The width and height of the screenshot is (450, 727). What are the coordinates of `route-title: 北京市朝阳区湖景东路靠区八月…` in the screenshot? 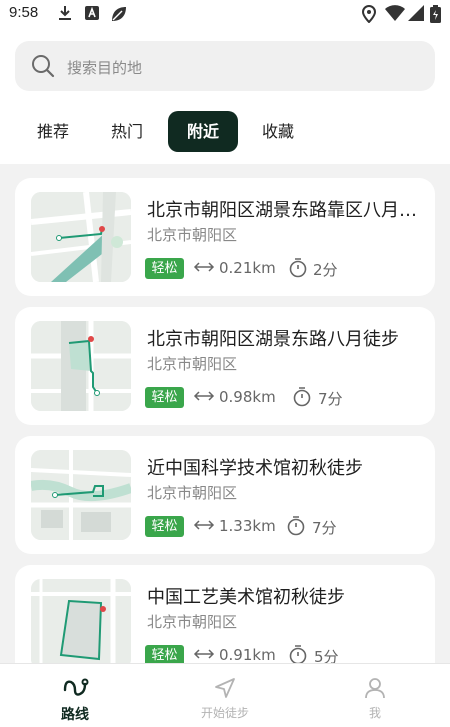 It's located at (282, 210).